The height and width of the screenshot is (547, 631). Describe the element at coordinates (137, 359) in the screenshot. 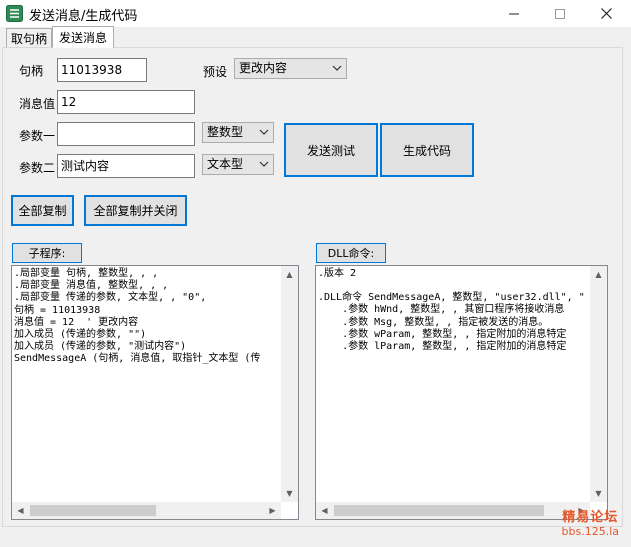

I see `code-line: SendMessageA (句柄, 消息值, 取指针_文本型 (传` at that location.